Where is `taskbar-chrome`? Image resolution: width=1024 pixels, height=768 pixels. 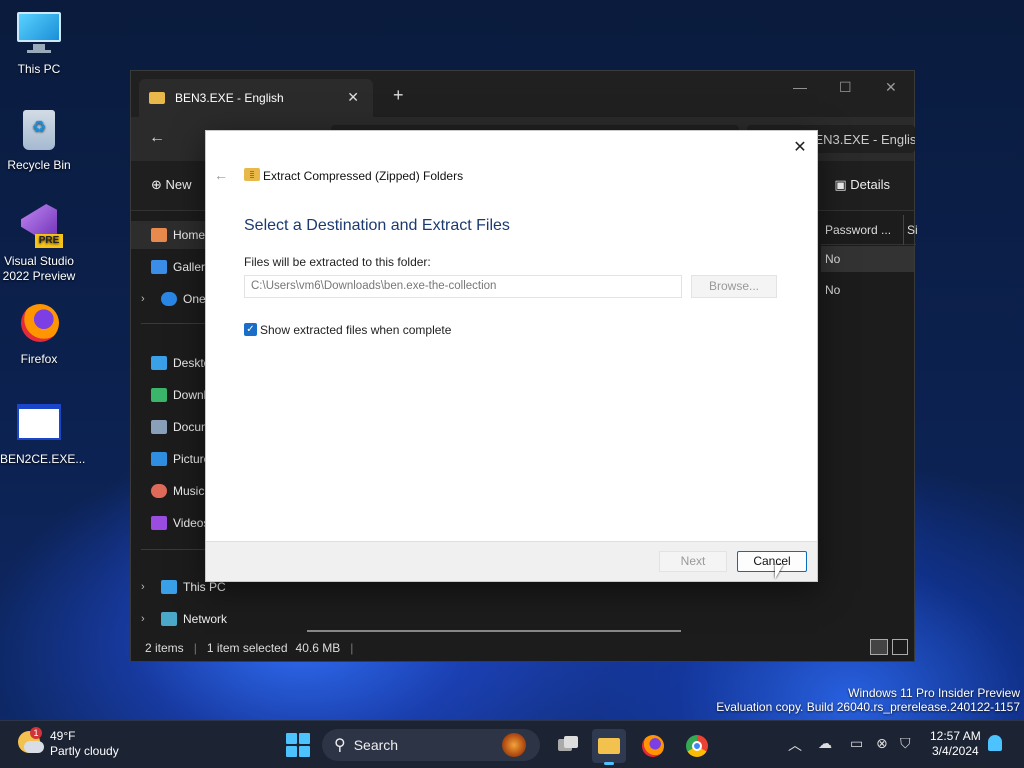
taskbar-chrome is located at coordinates (697, 746).